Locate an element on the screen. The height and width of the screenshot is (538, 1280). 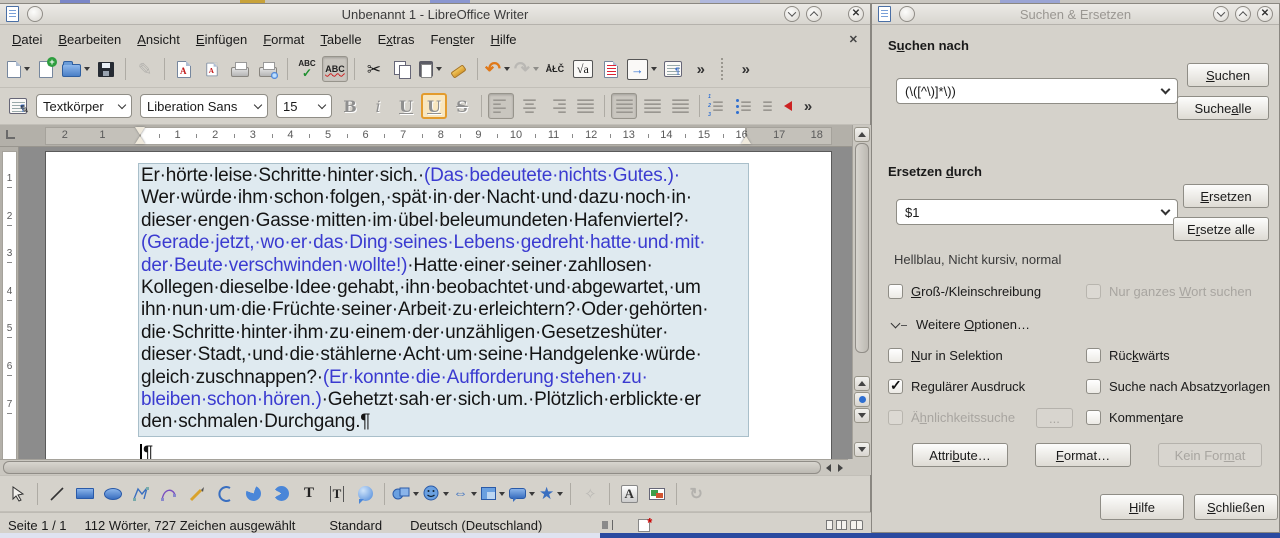
paste-icon is located at coordinates (430, 69).